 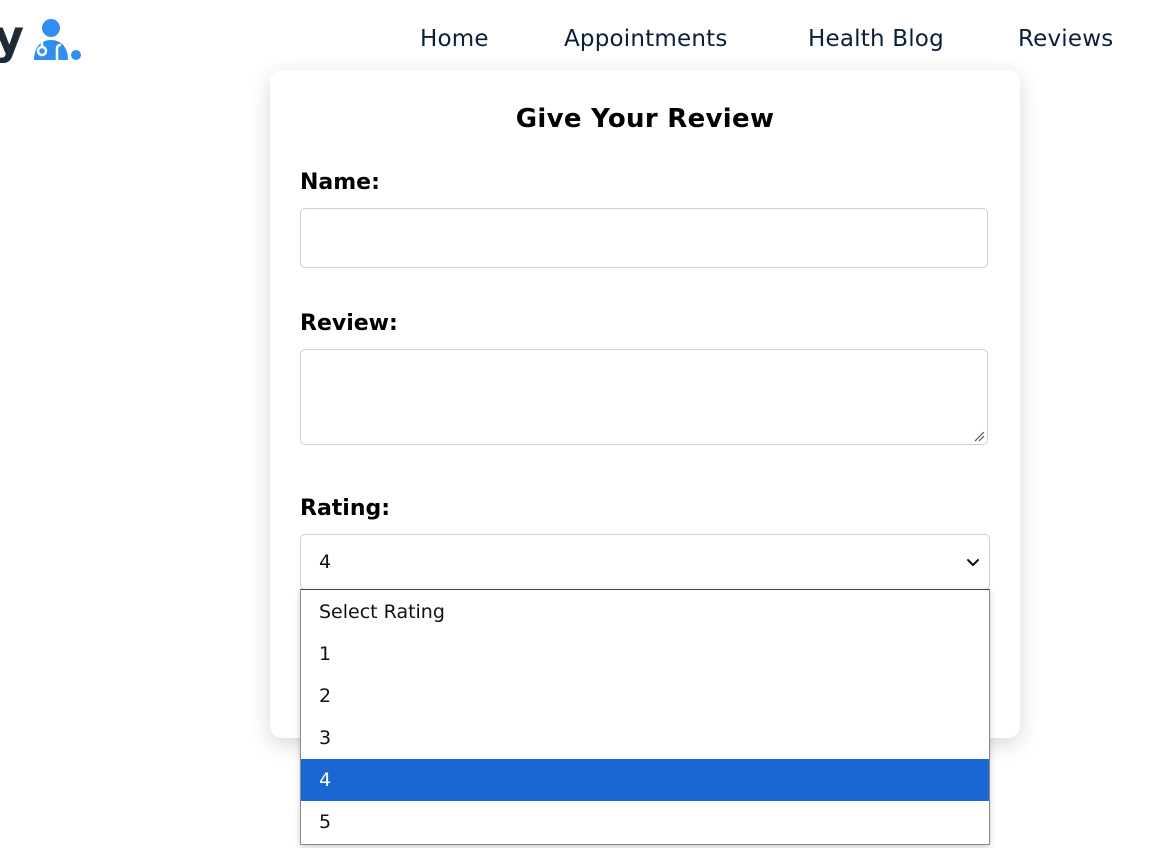 What do you see at coordinates (645, 654) in the screenshot?
I see `rating-option: 1` at bounding box center [645, 654].